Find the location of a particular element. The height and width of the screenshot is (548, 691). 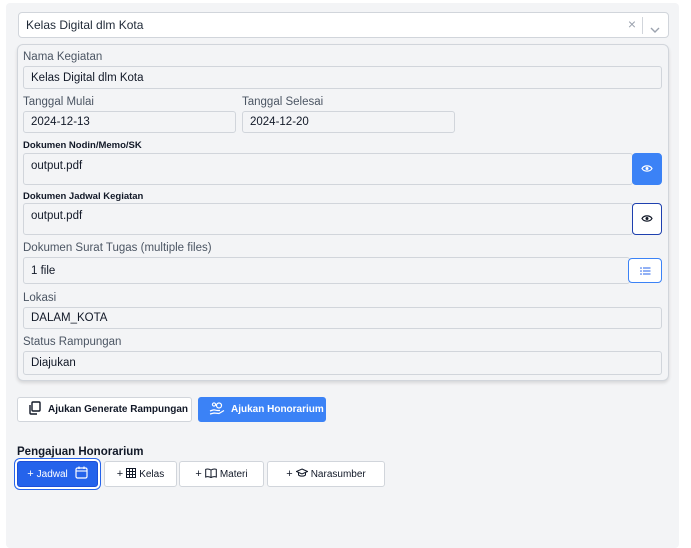

tab-jadwal-label: Jadwal is located at coordinates (52, 474).